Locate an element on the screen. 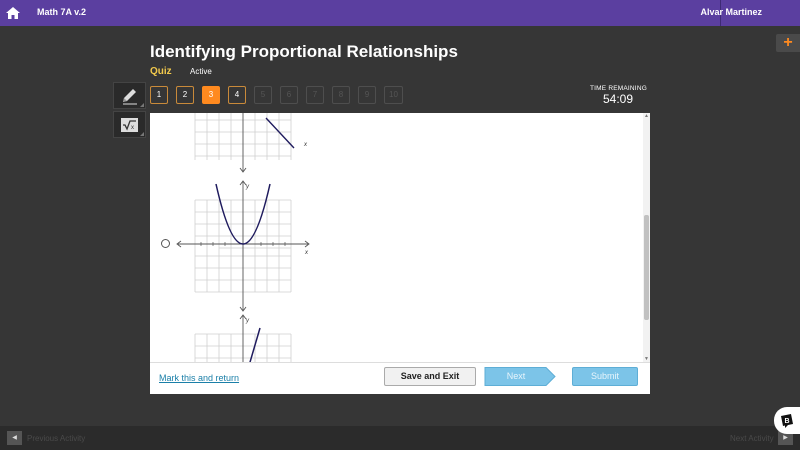 This screenshot has height=450, width=800. question-button-1: 1 is located at coordinates (159, 95).